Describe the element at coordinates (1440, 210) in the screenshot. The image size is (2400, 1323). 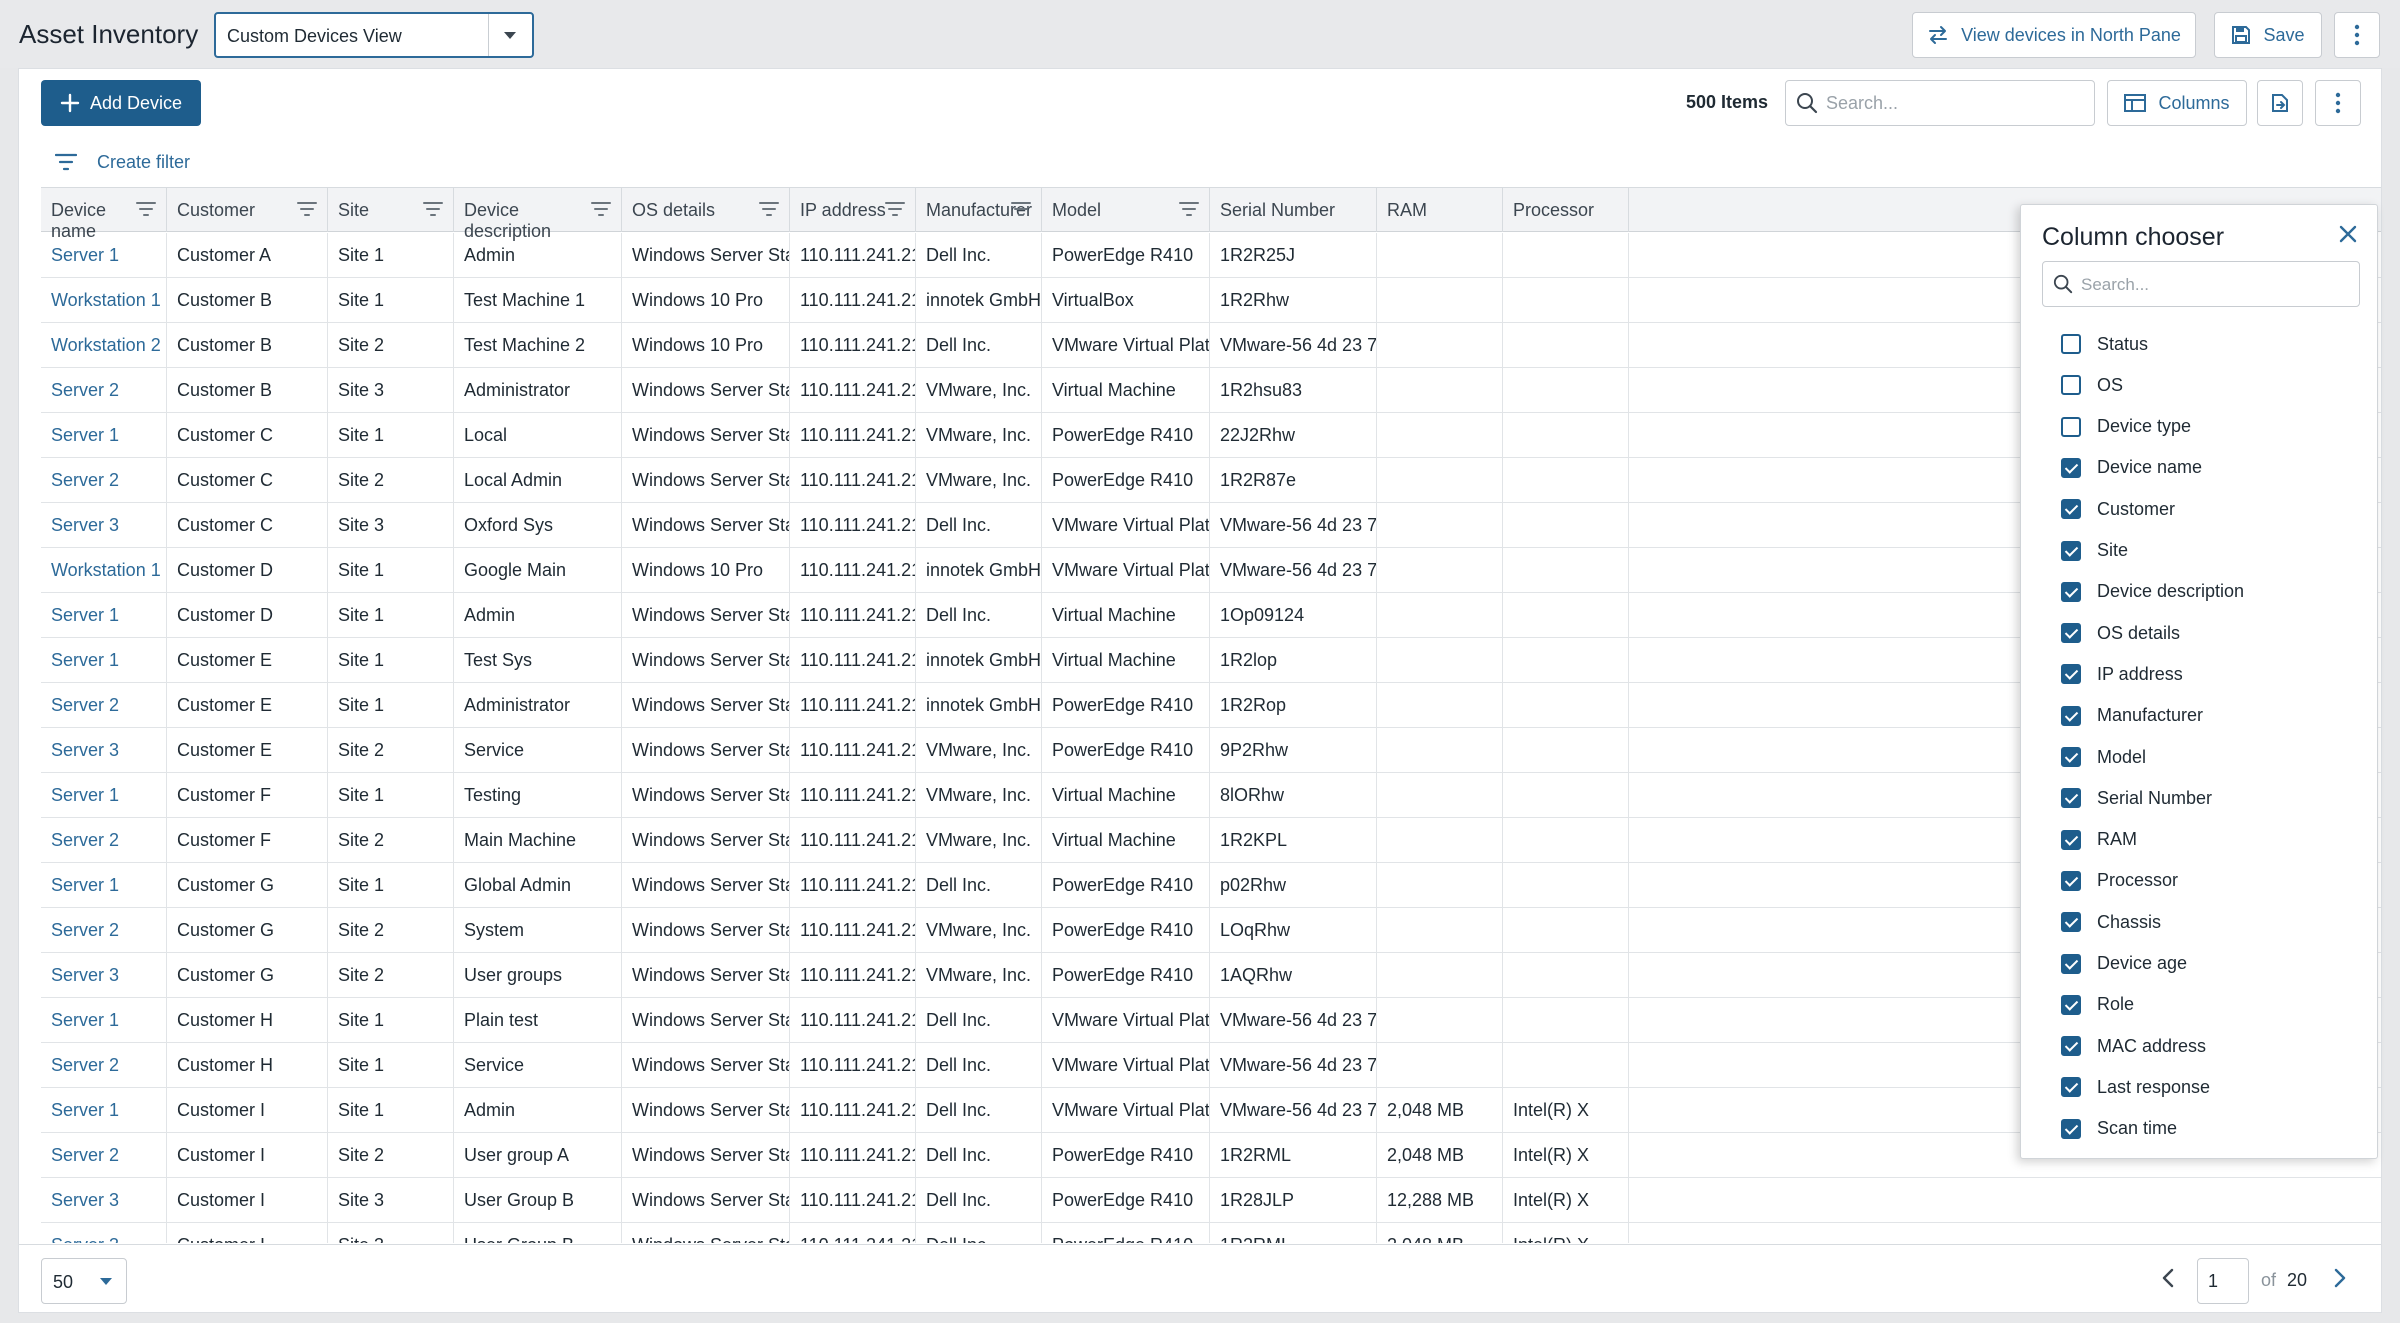
I see `column-header: RAM` at that location.